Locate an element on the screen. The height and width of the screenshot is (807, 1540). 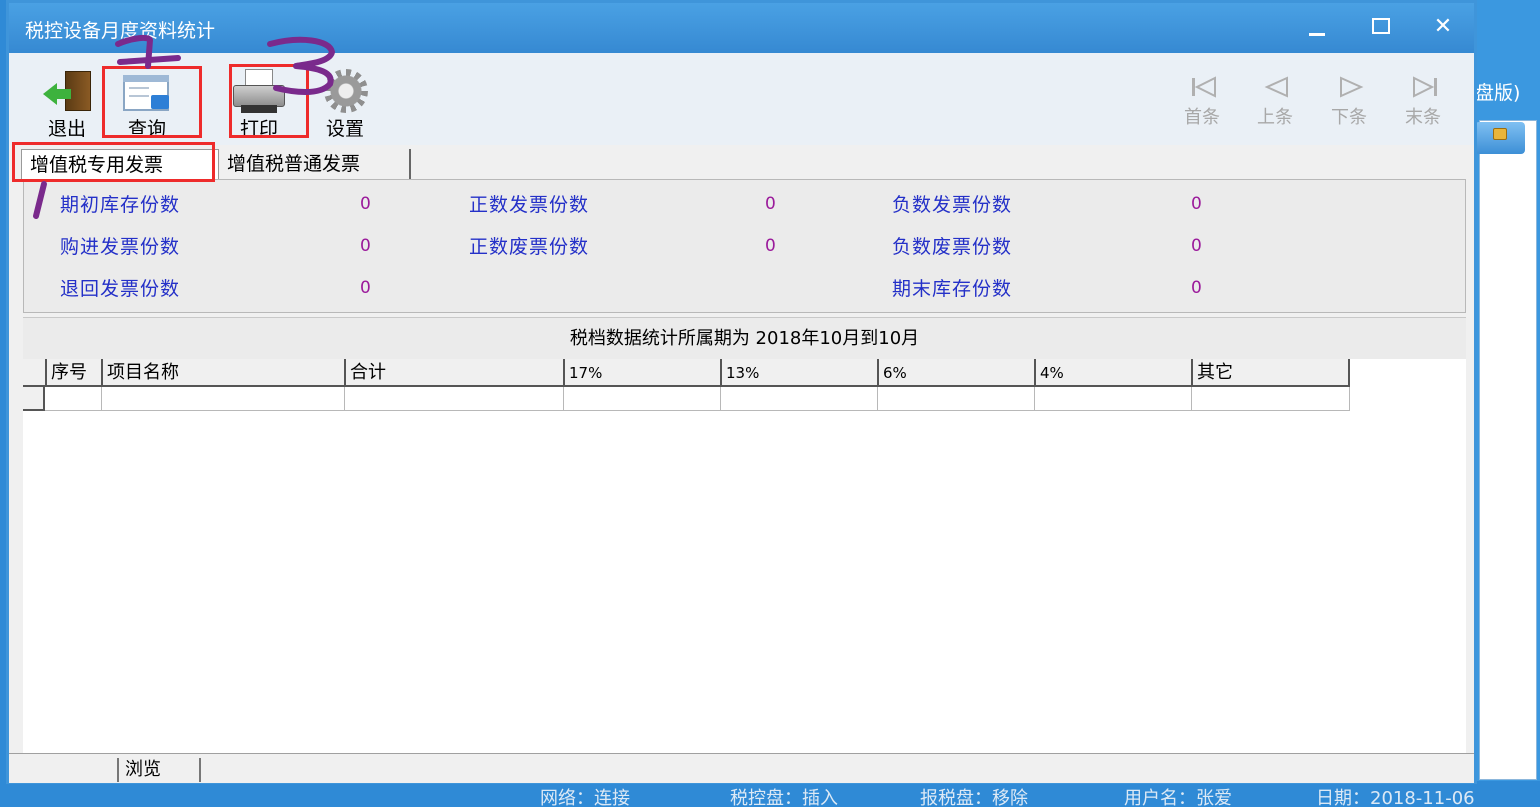
exit-label: 退出 is located at coordinates (66, 129).